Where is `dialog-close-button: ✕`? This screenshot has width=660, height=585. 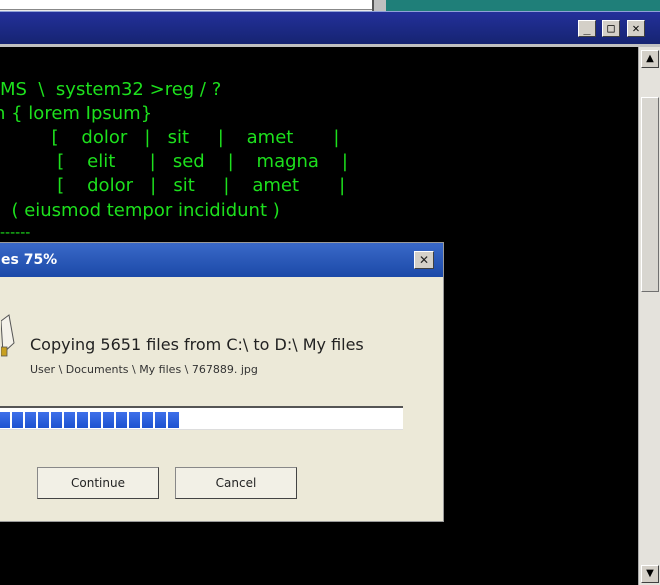
dialog-close-button: ✕ is located at coordinates (424, 260).